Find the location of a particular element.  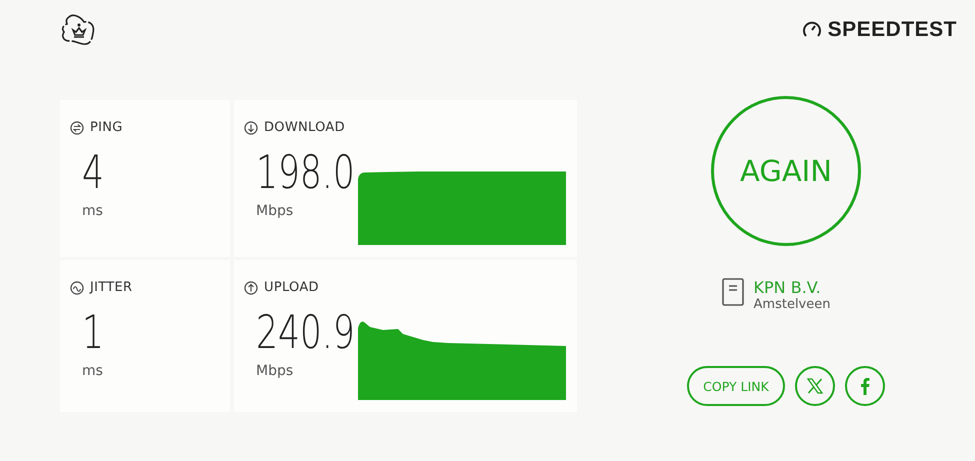

server-name: KPN B.V. is located at coordinates (788, 287).